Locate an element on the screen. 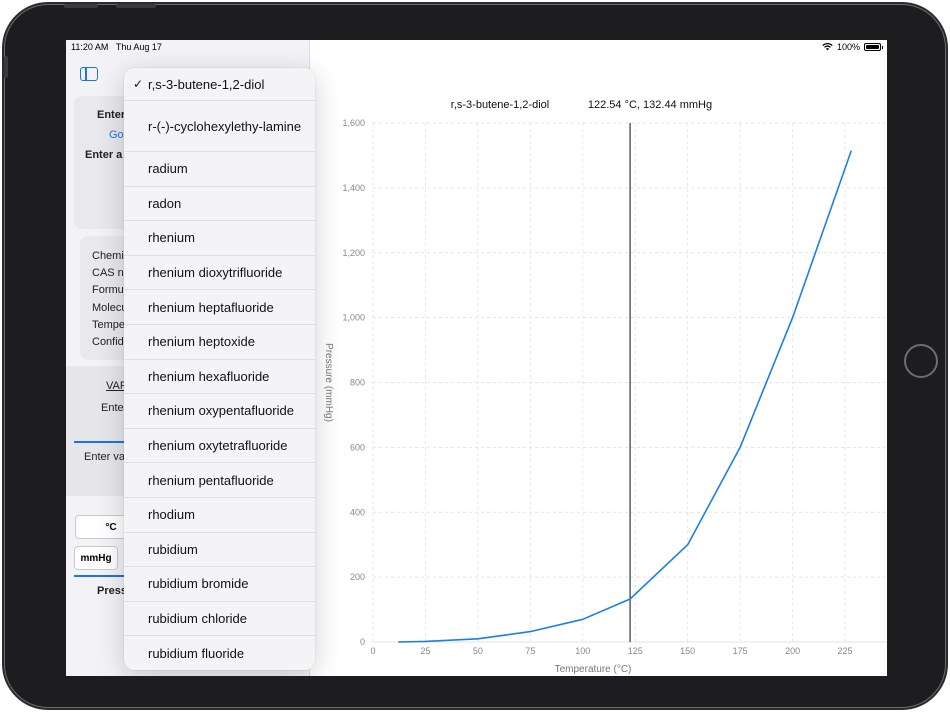 This screenshot has width=950, height=712. y-tick-labels: 0 200 400 600 800 1,000 1,200 1,400 1,600 is located at coordinates (353, 382).